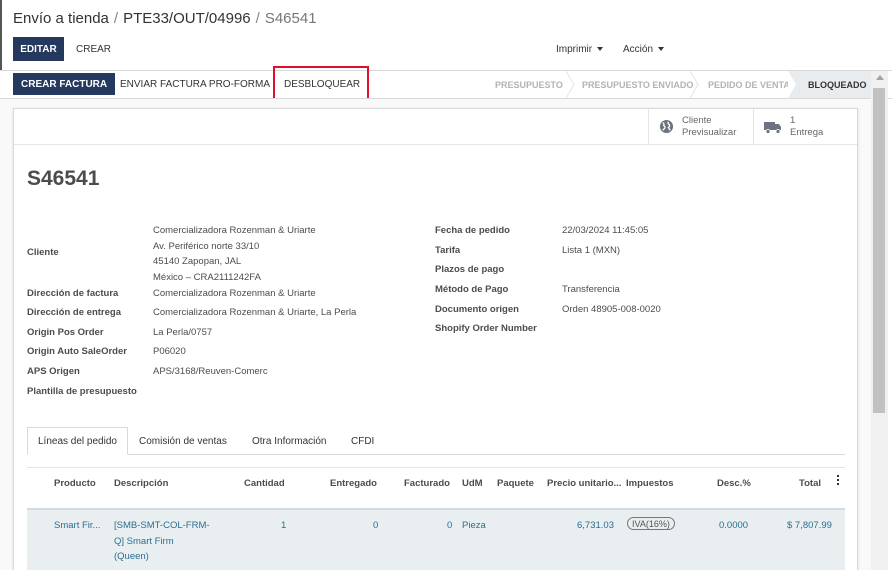 The image size is (892, 570). I want to click on source-document-label: Documento origen, so click(477, 309).